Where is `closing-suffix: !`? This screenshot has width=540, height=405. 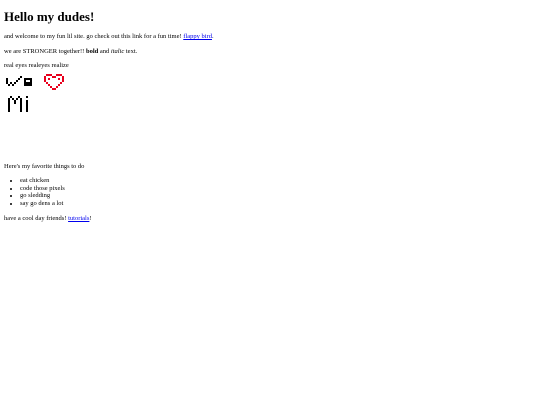
closing-suffix: ! is located at coordinates (90, 218).